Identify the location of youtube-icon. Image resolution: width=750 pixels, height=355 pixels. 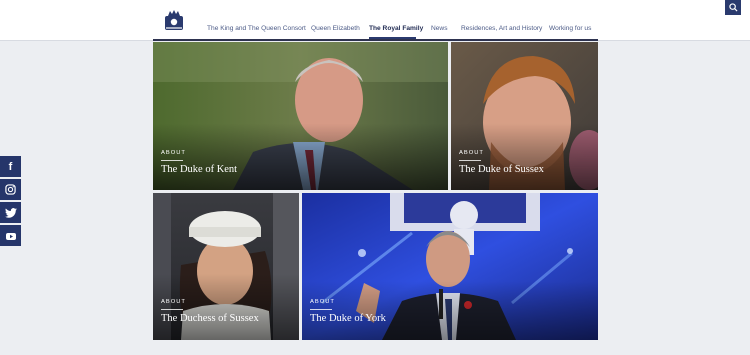
(10, 236).